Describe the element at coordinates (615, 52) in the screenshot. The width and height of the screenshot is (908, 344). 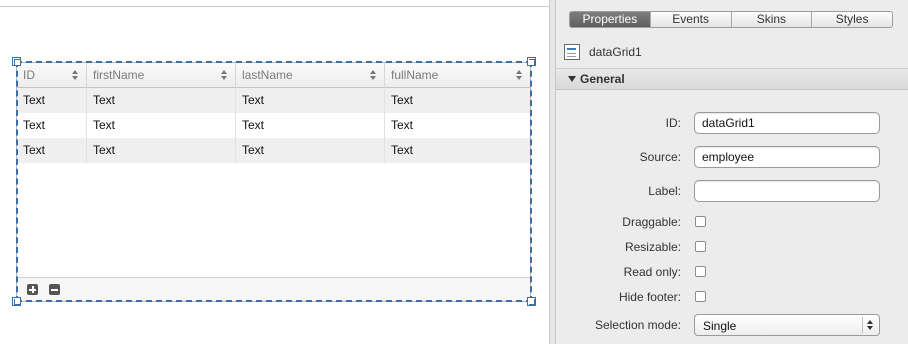
I see `component-name: dataGrid1` at that location.